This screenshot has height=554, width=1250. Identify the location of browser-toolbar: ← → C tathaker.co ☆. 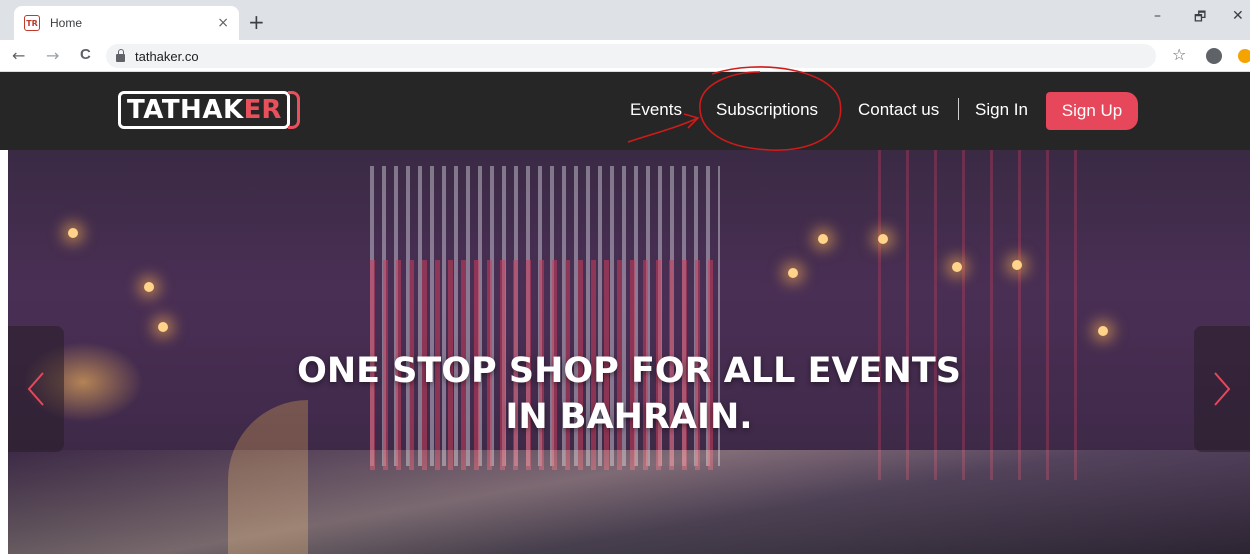
(625, 56).